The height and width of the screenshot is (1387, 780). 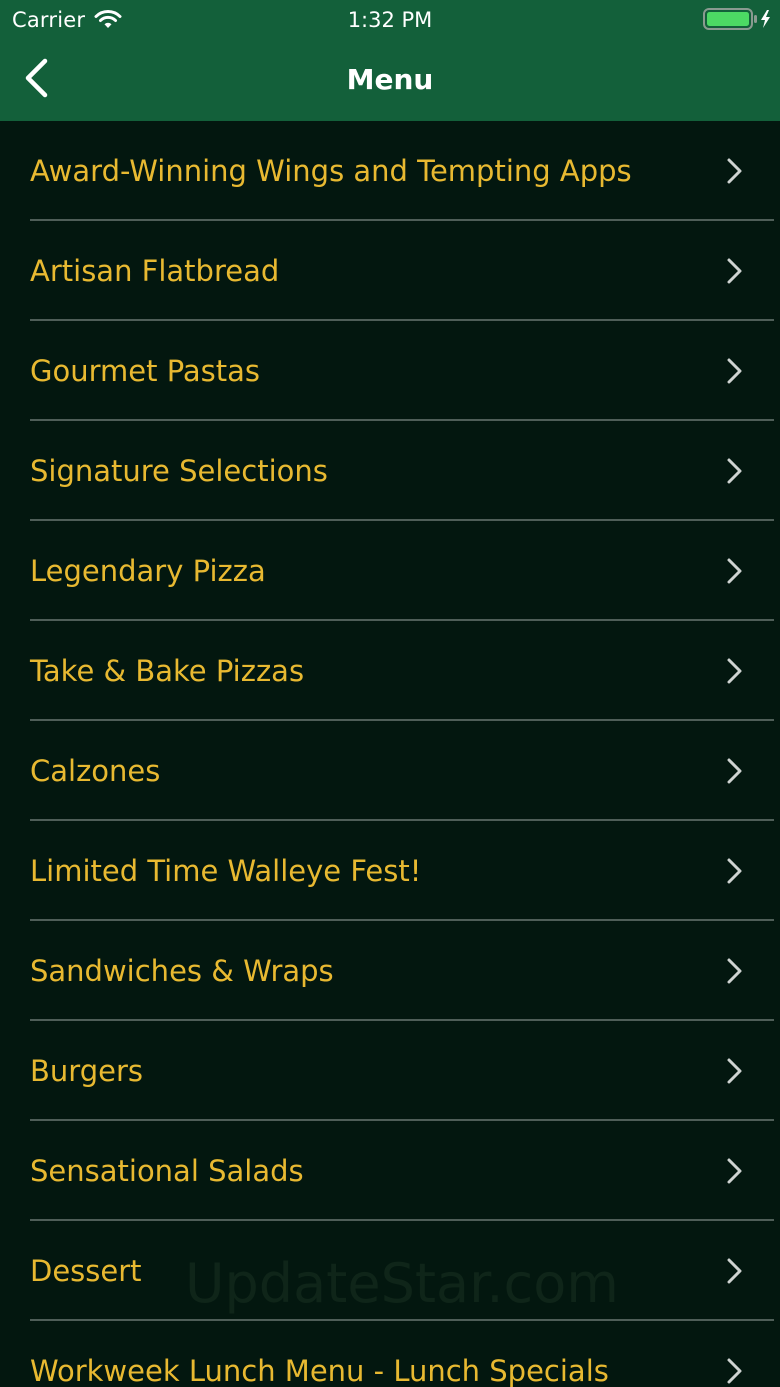 I want to click on menu-item-label: Take & Bake Pizzas, so click(x=167, y=671).